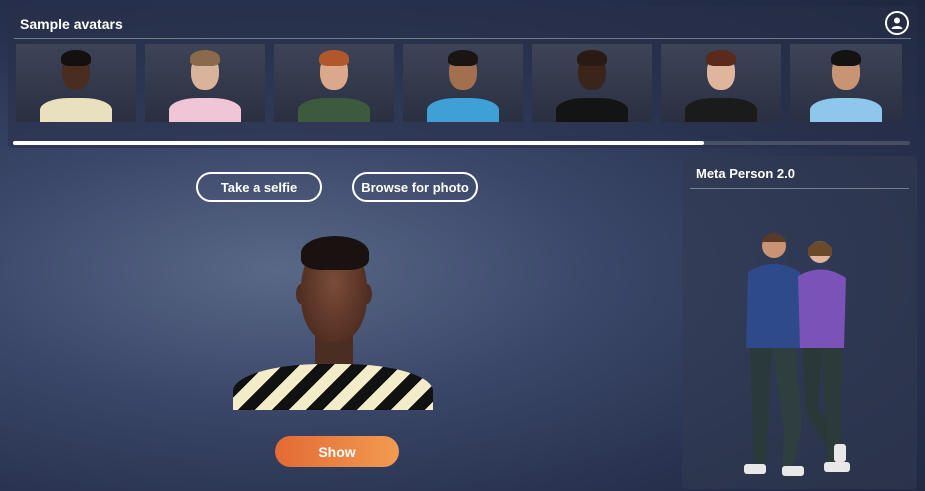 This screenshot has height=491, width=925. What do you see at coordinates (358, 143) in the screenshot?
I see `avatar-scrollbar-thumb` at bounding box center [358, 143].